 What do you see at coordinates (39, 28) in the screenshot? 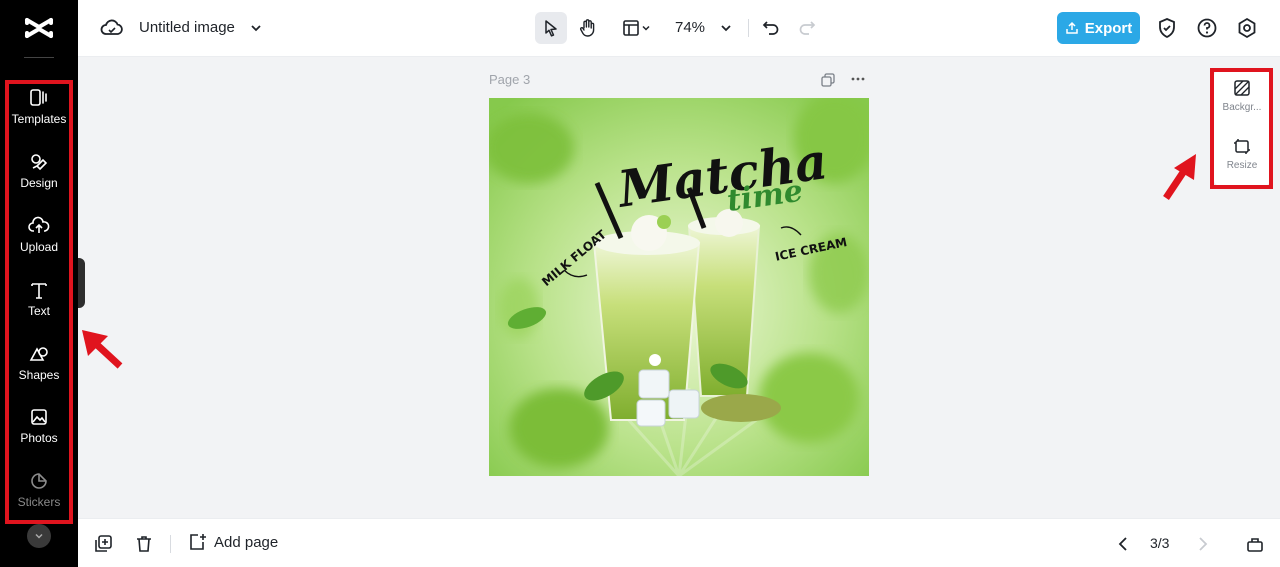
I see `capcut-logo` at bounding box center [39, 28].